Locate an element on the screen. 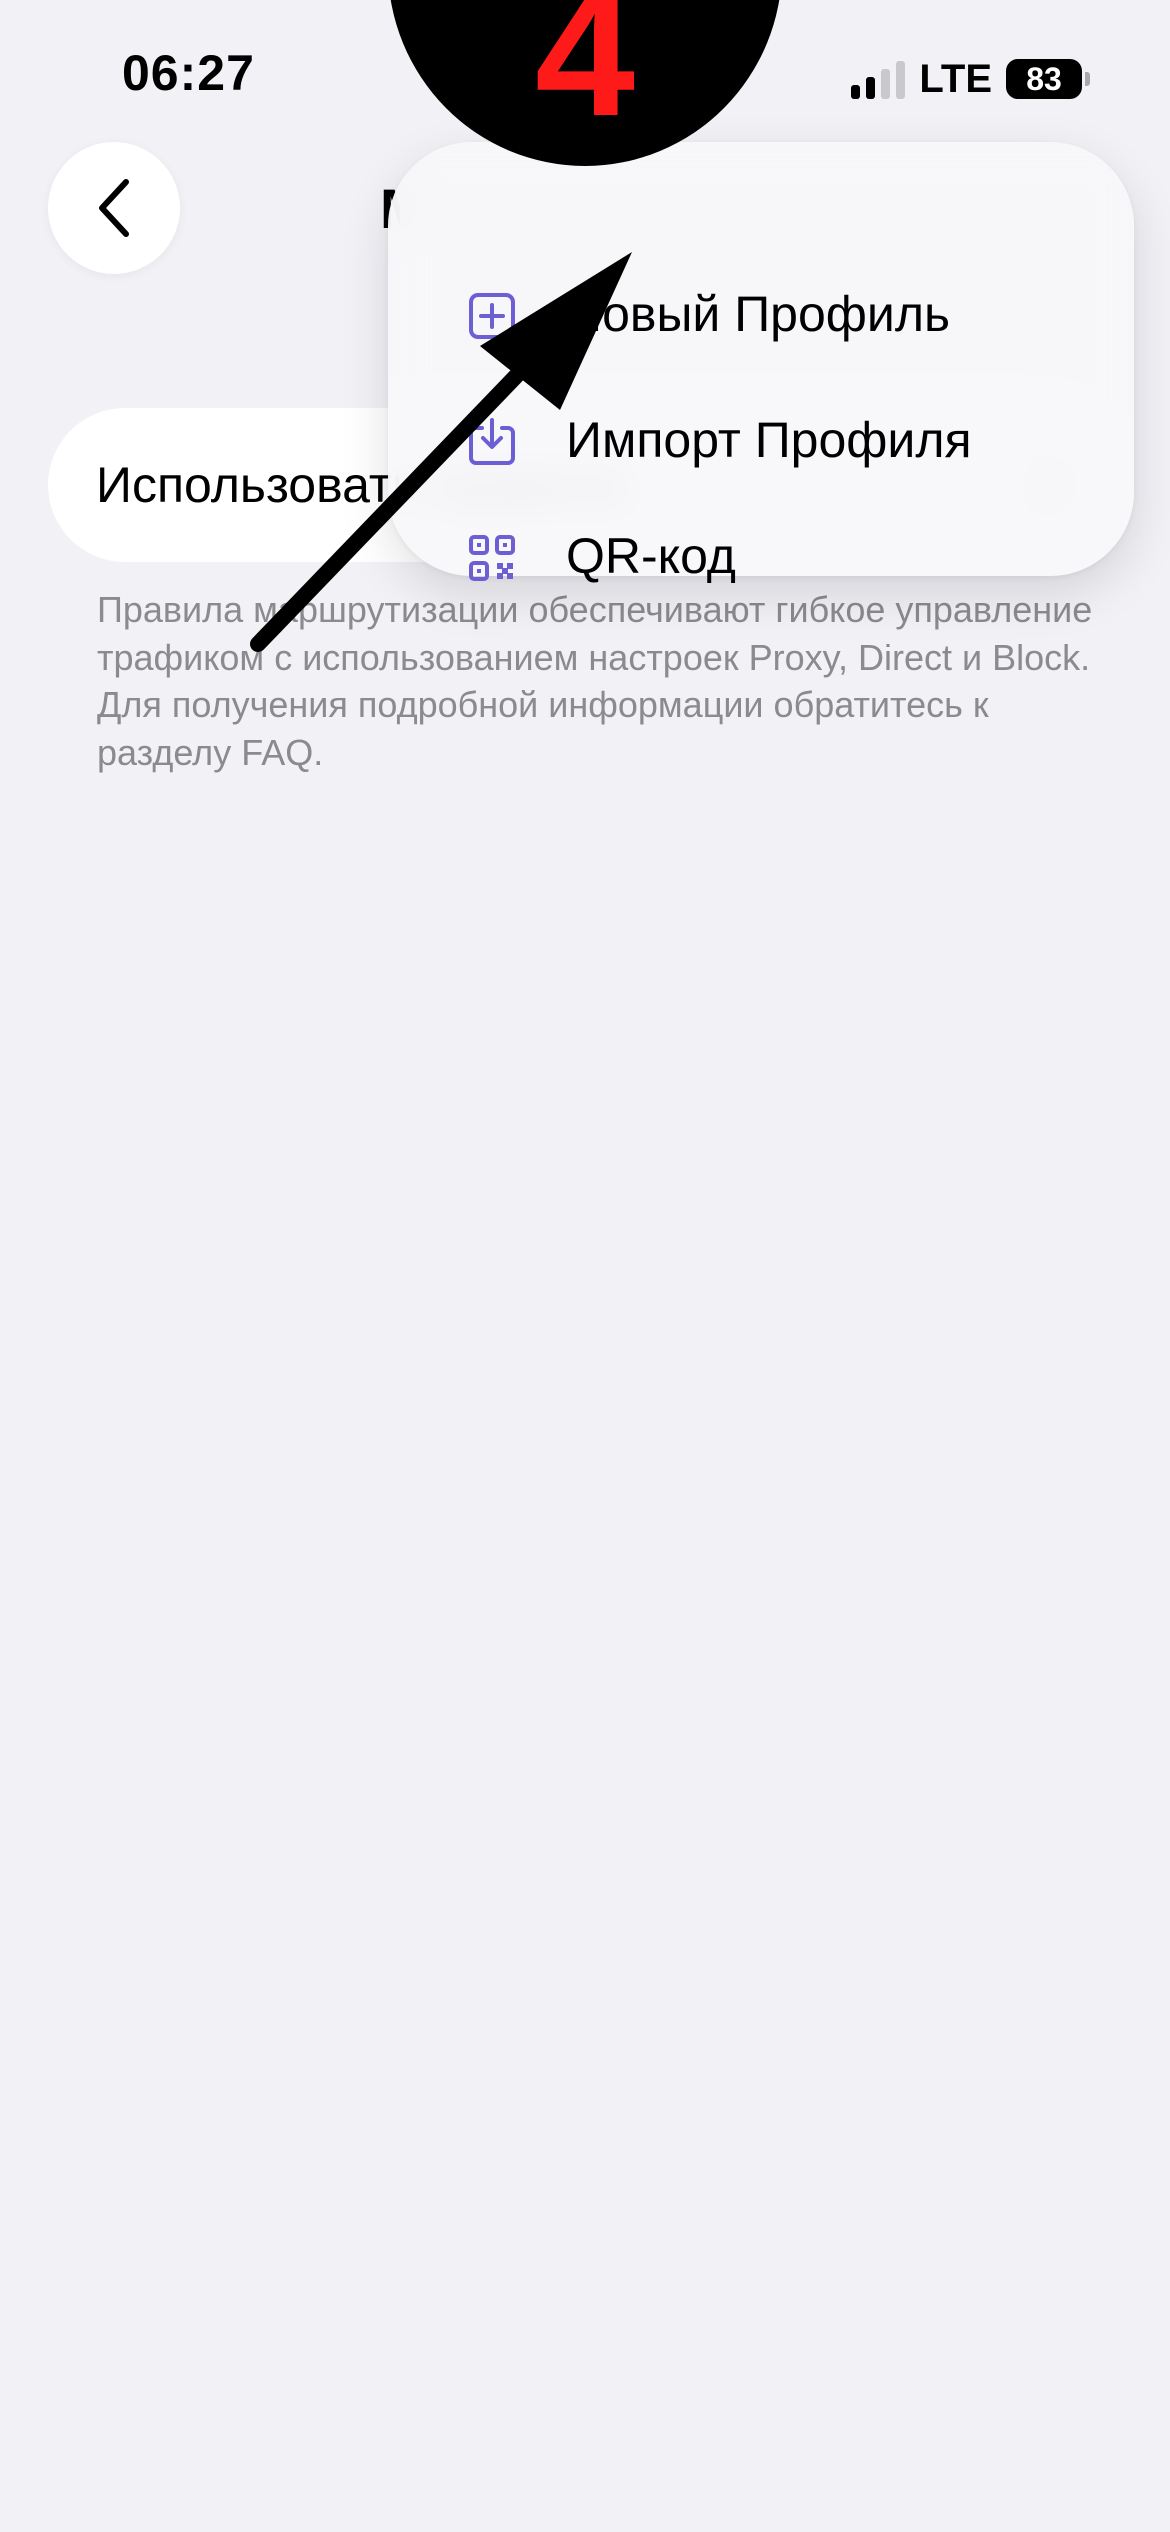 Image resolution: width=1170 pixels, height=2532 pixels. network-type-label: LTE is located at coordinates (955, 78).